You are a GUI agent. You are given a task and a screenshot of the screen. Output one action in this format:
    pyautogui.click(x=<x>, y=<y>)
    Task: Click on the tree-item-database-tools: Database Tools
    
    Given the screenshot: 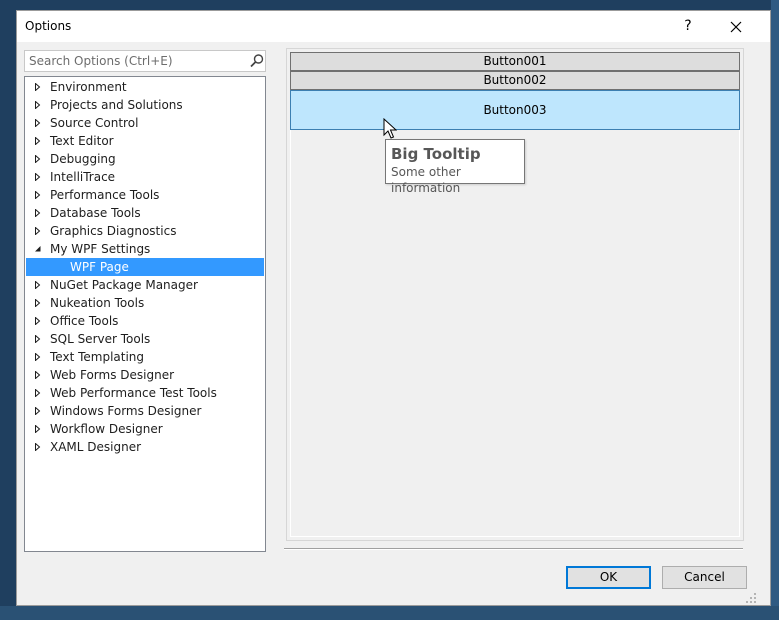 What is the action you would take?
    pyautogui.click(x=145, y=213)
    